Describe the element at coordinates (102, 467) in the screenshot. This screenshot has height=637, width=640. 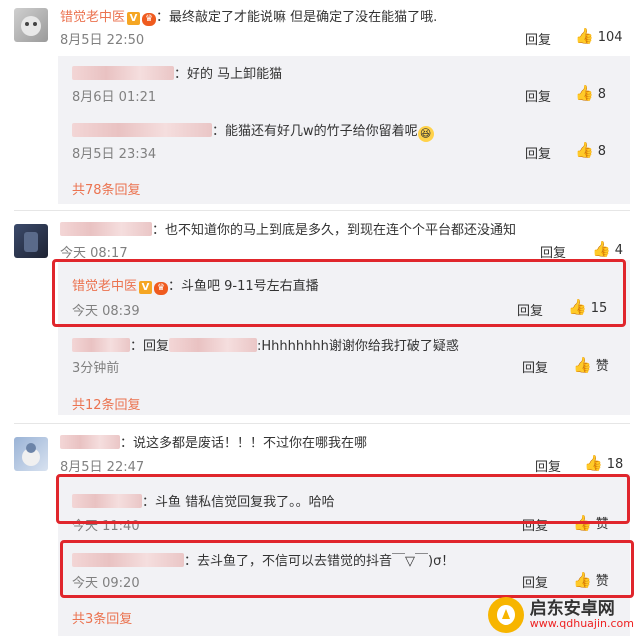
I see `comment-time: 8月5日 22:47` at that location.